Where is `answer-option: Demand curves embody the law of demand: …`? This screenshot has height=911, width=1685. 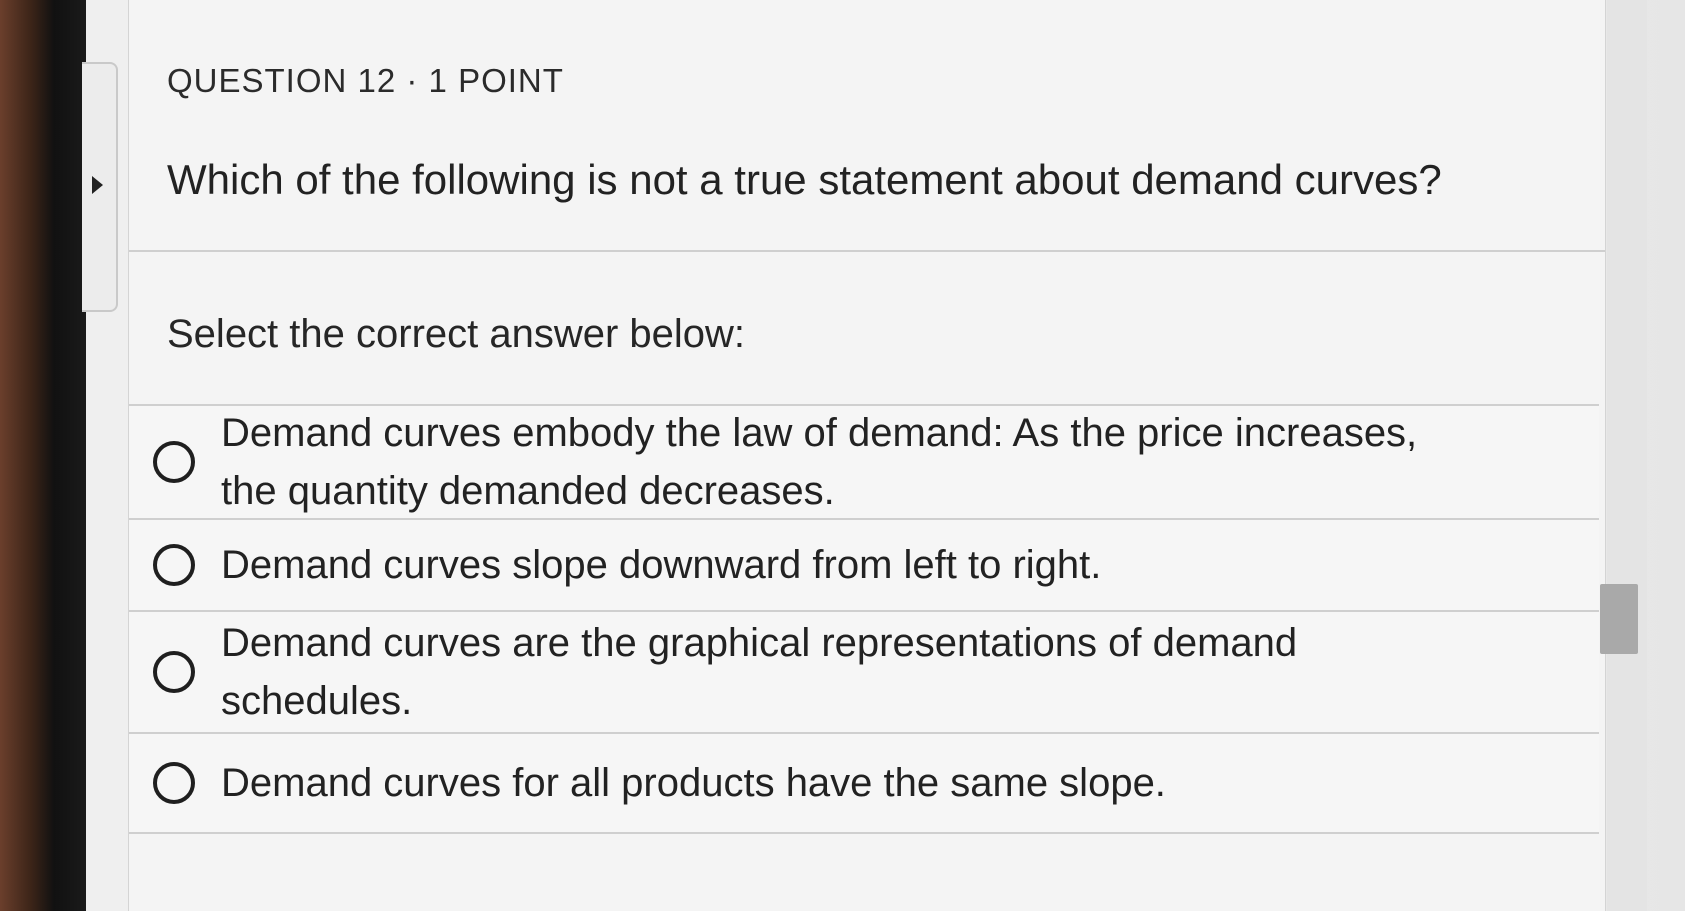
answer-option: Demand curves embody the law of demand: … is located at coordinates (864, 463).